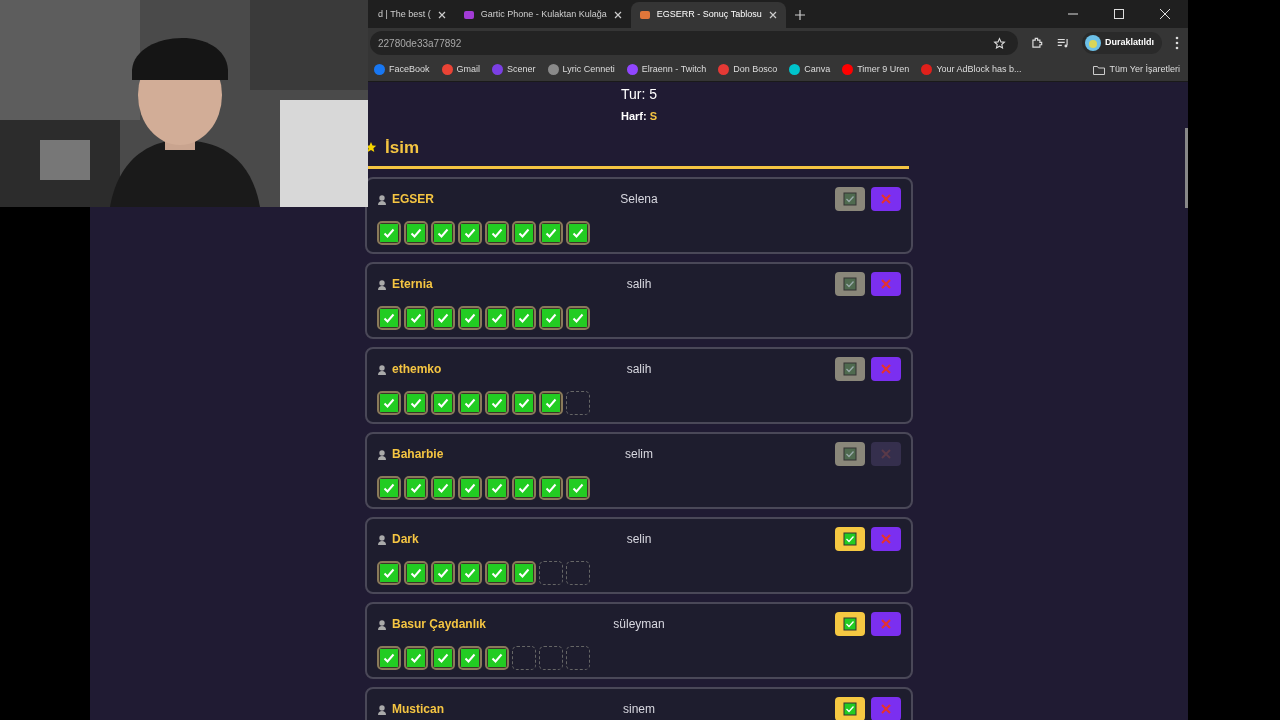 This screenshot has height=720, width=1280. What do you see at coordinates (461, 69) in the screenshot?
I see `bookmark-item: Gmail` at bounding box center [461, 69].